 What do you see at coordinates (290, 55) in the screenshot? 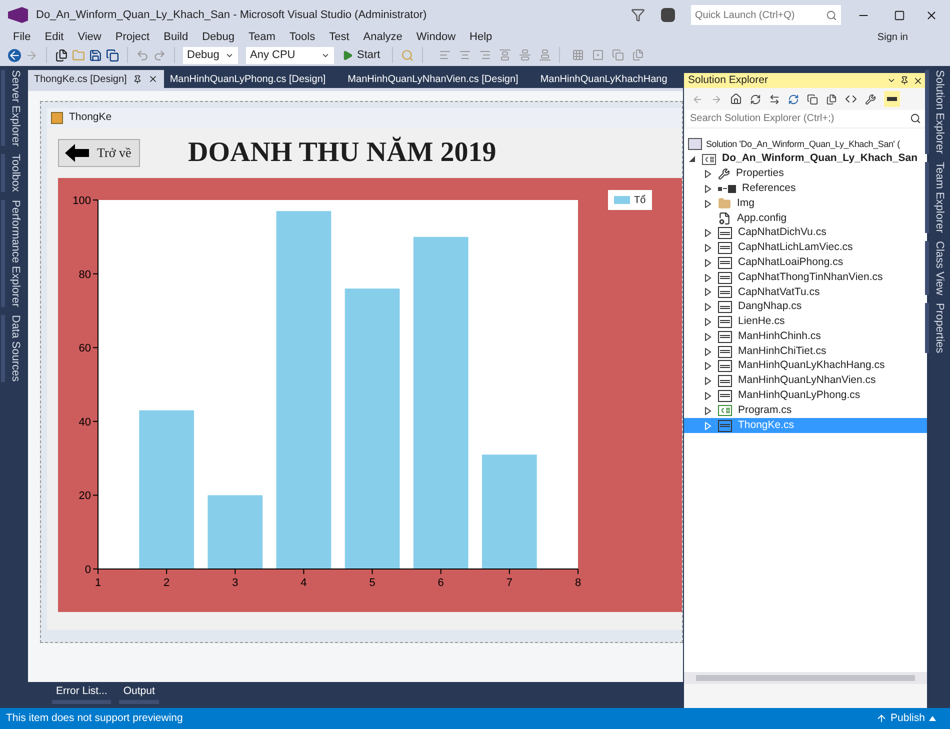
I see `platform-dropdown: Any CPU` at bounding box center [290, 55].